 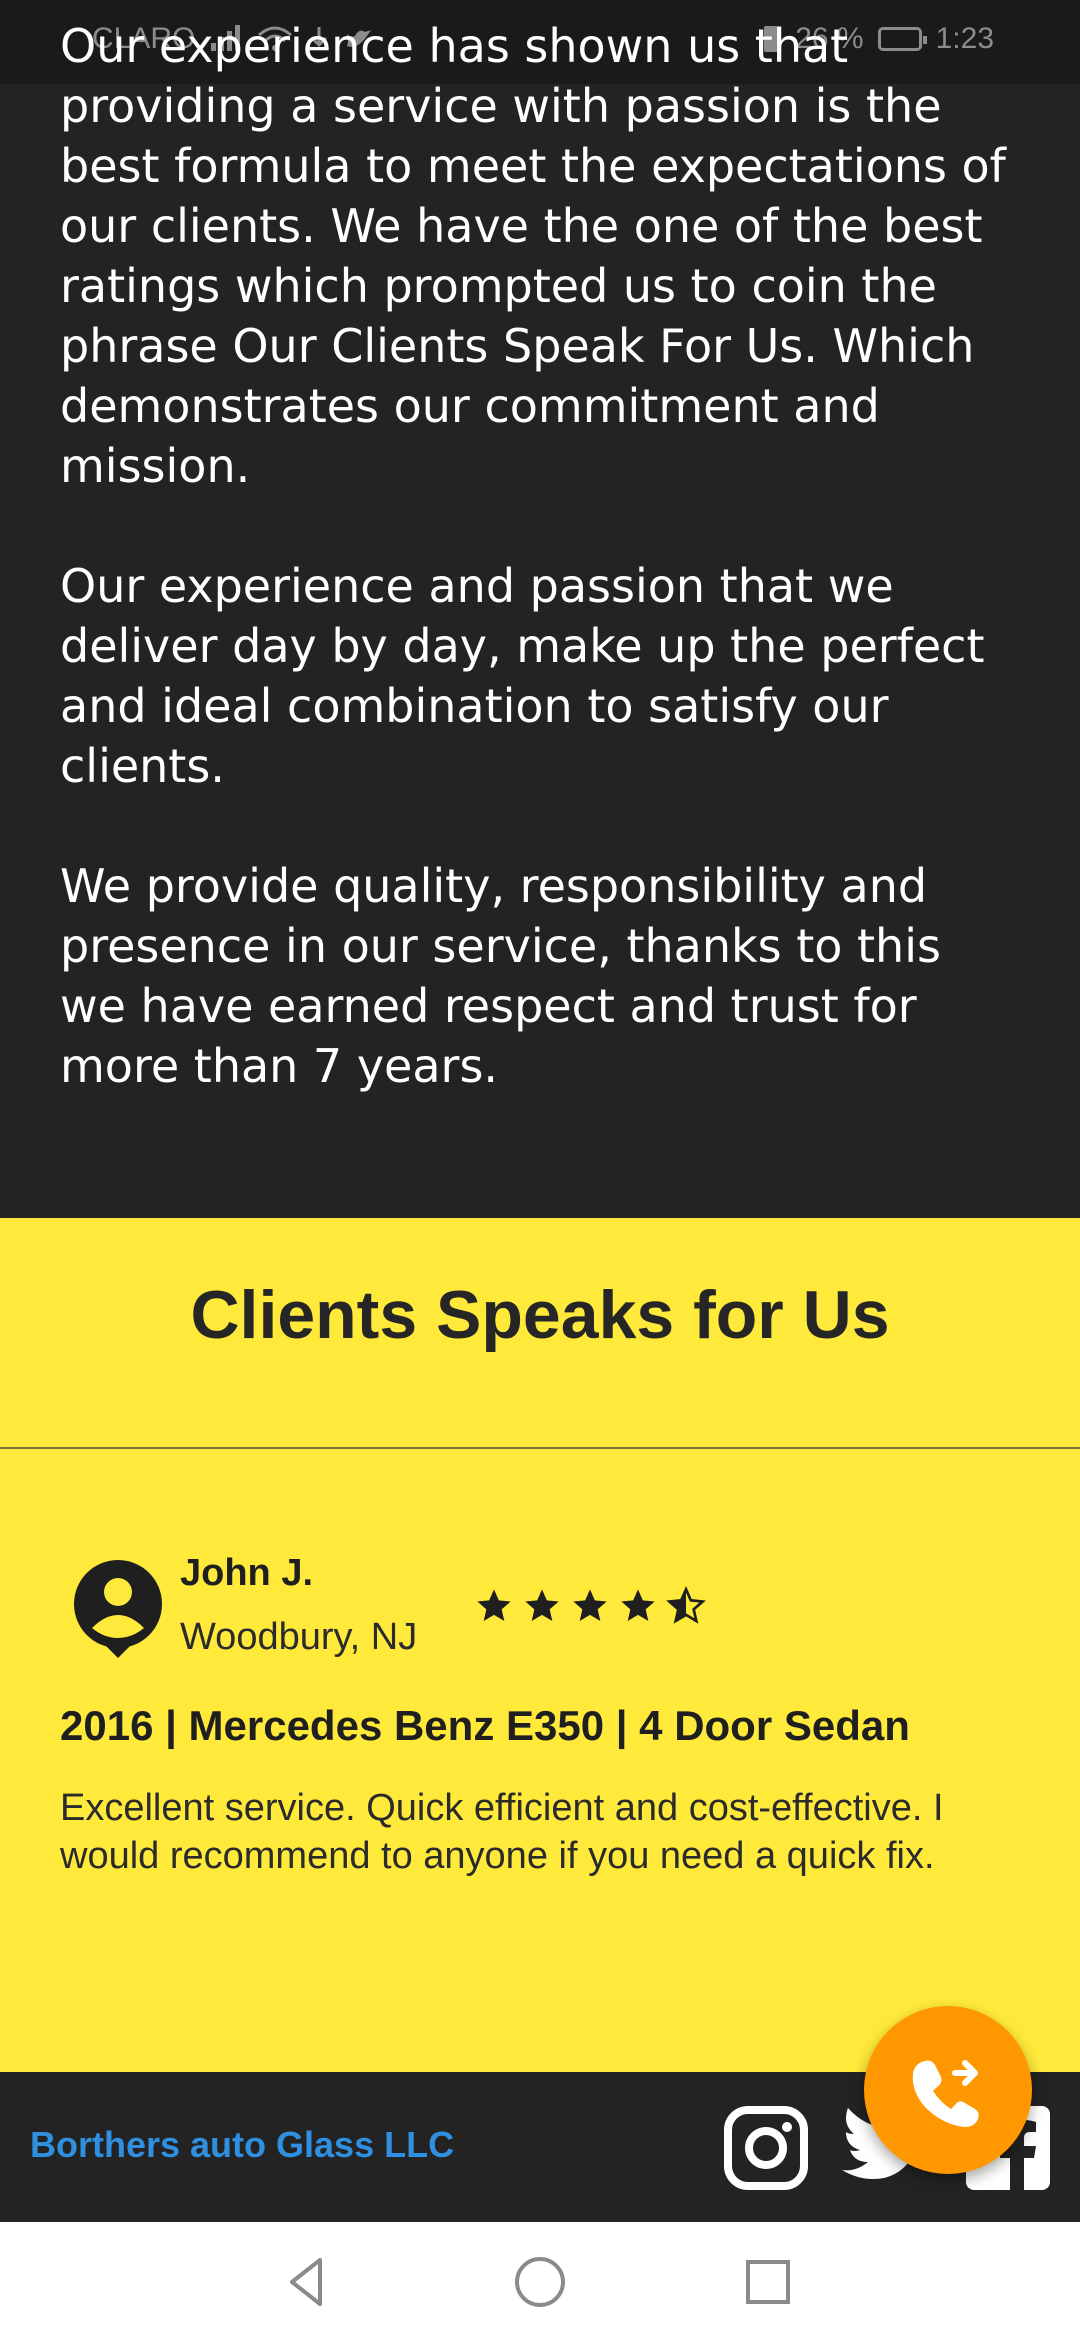 What do you see at coordinates (247, 1573) in the screenshot?
I see `reviewer-name: John J.` at bounding box center [247, 1573].